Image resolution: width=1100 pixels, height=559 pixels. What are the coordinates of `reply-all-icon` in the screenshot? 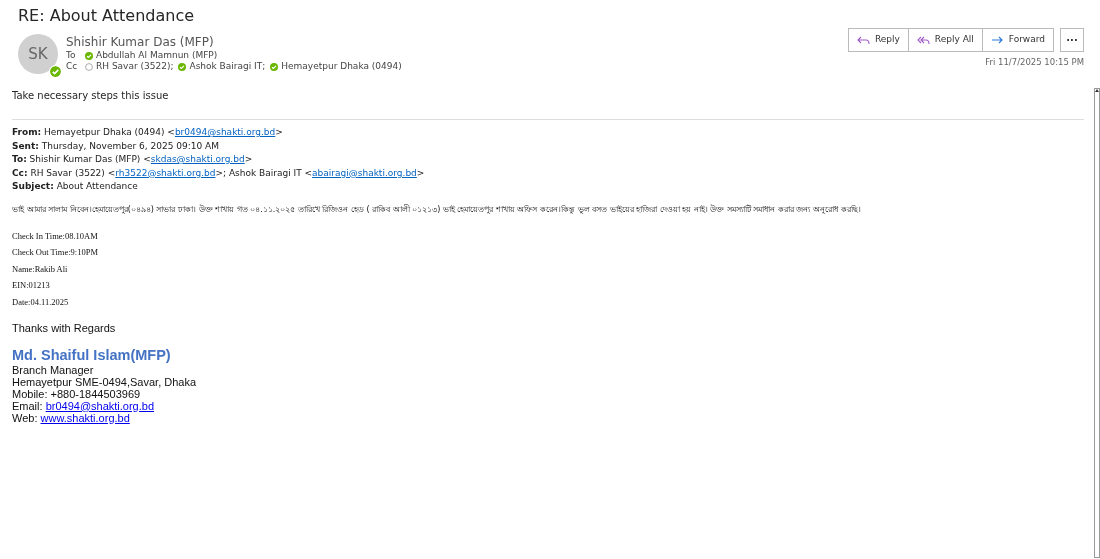 It's located at (923, 40).